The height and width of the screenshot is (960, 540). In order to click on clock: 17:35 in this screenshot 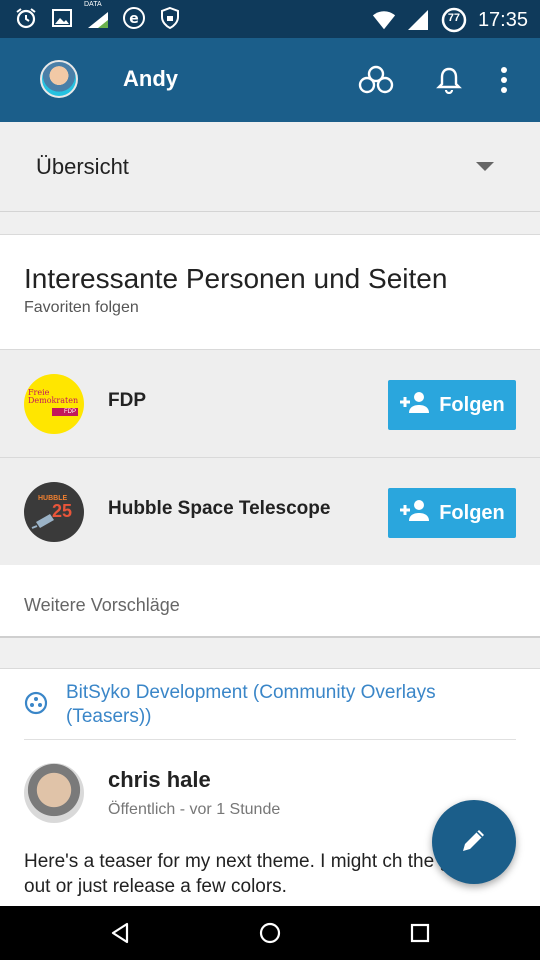, I will do `click(502, 19)`.